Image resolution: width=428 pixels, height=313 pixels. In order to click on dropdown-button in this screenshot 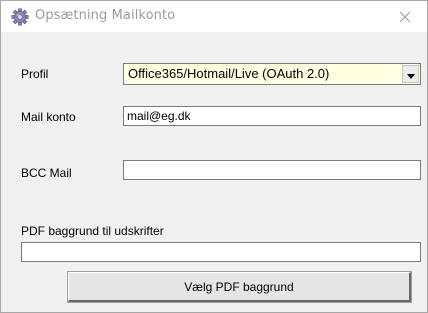, I will do `click(410, 74)`.